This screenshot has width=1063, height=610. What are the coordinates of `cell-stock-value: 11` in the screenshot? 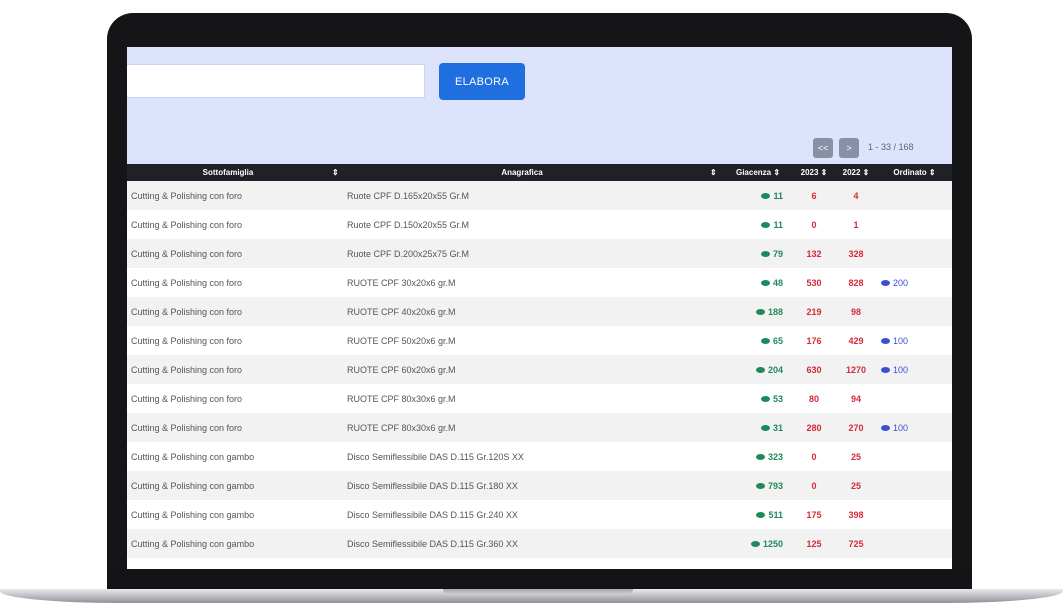 It's located at (778, 195).